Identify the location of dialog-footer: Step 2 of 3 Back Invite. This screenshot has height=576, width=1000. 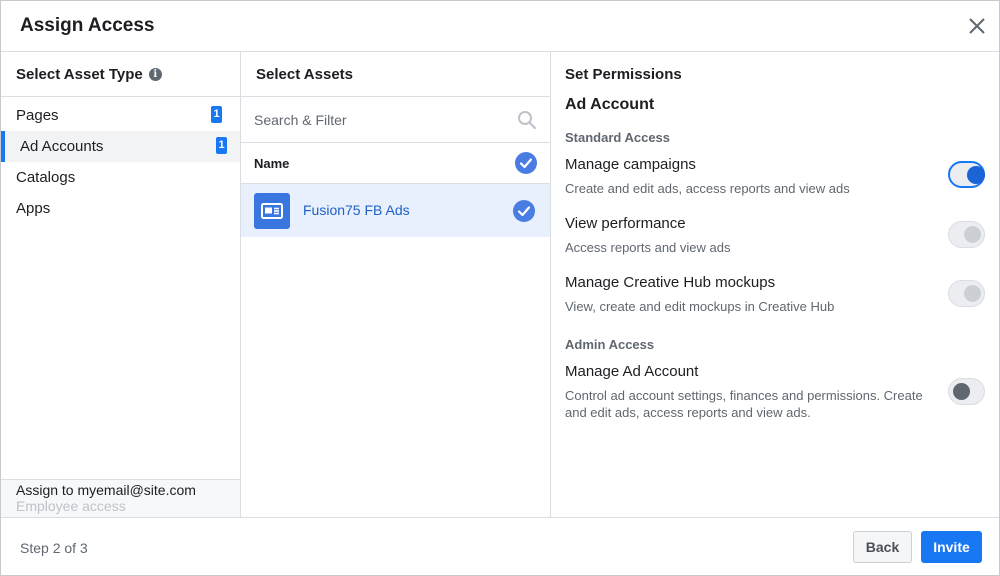
(500, 546).